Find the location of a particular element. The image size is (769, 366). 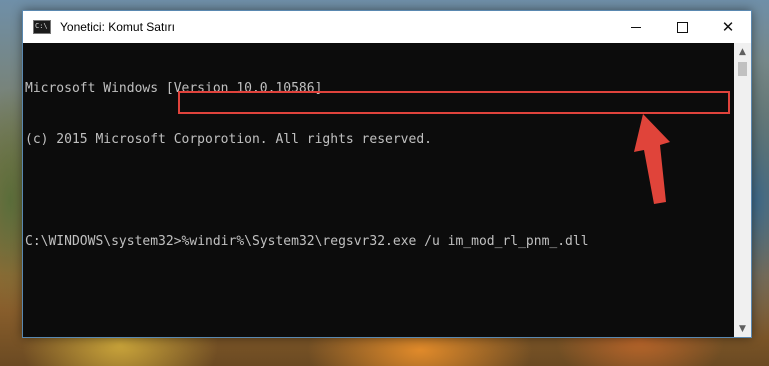

caption-buttons: ✕ is located at coordinates (682, 27).